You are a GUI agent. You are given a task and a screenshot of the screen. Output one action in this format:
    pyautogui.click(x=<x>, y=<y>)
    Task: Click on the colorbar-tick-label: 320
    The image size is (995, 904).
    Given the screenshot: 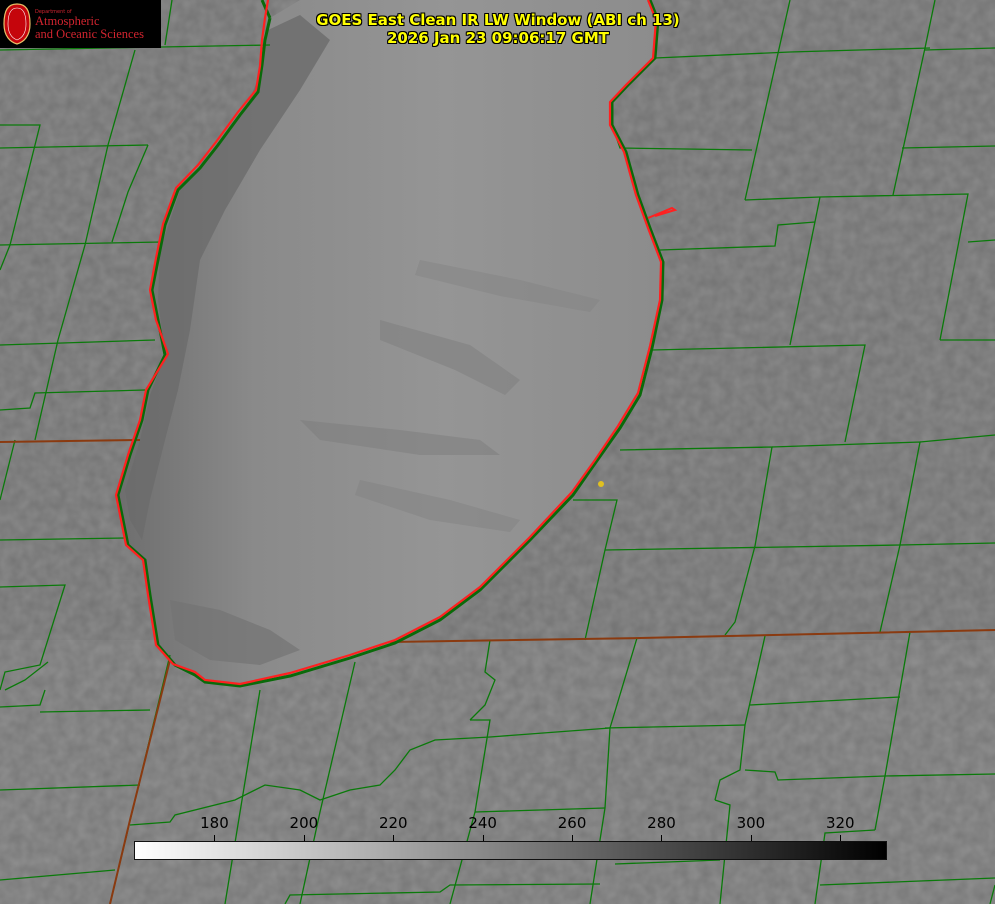 What is the action you would take?
    pyautogui.click(x=840, y=823)
    